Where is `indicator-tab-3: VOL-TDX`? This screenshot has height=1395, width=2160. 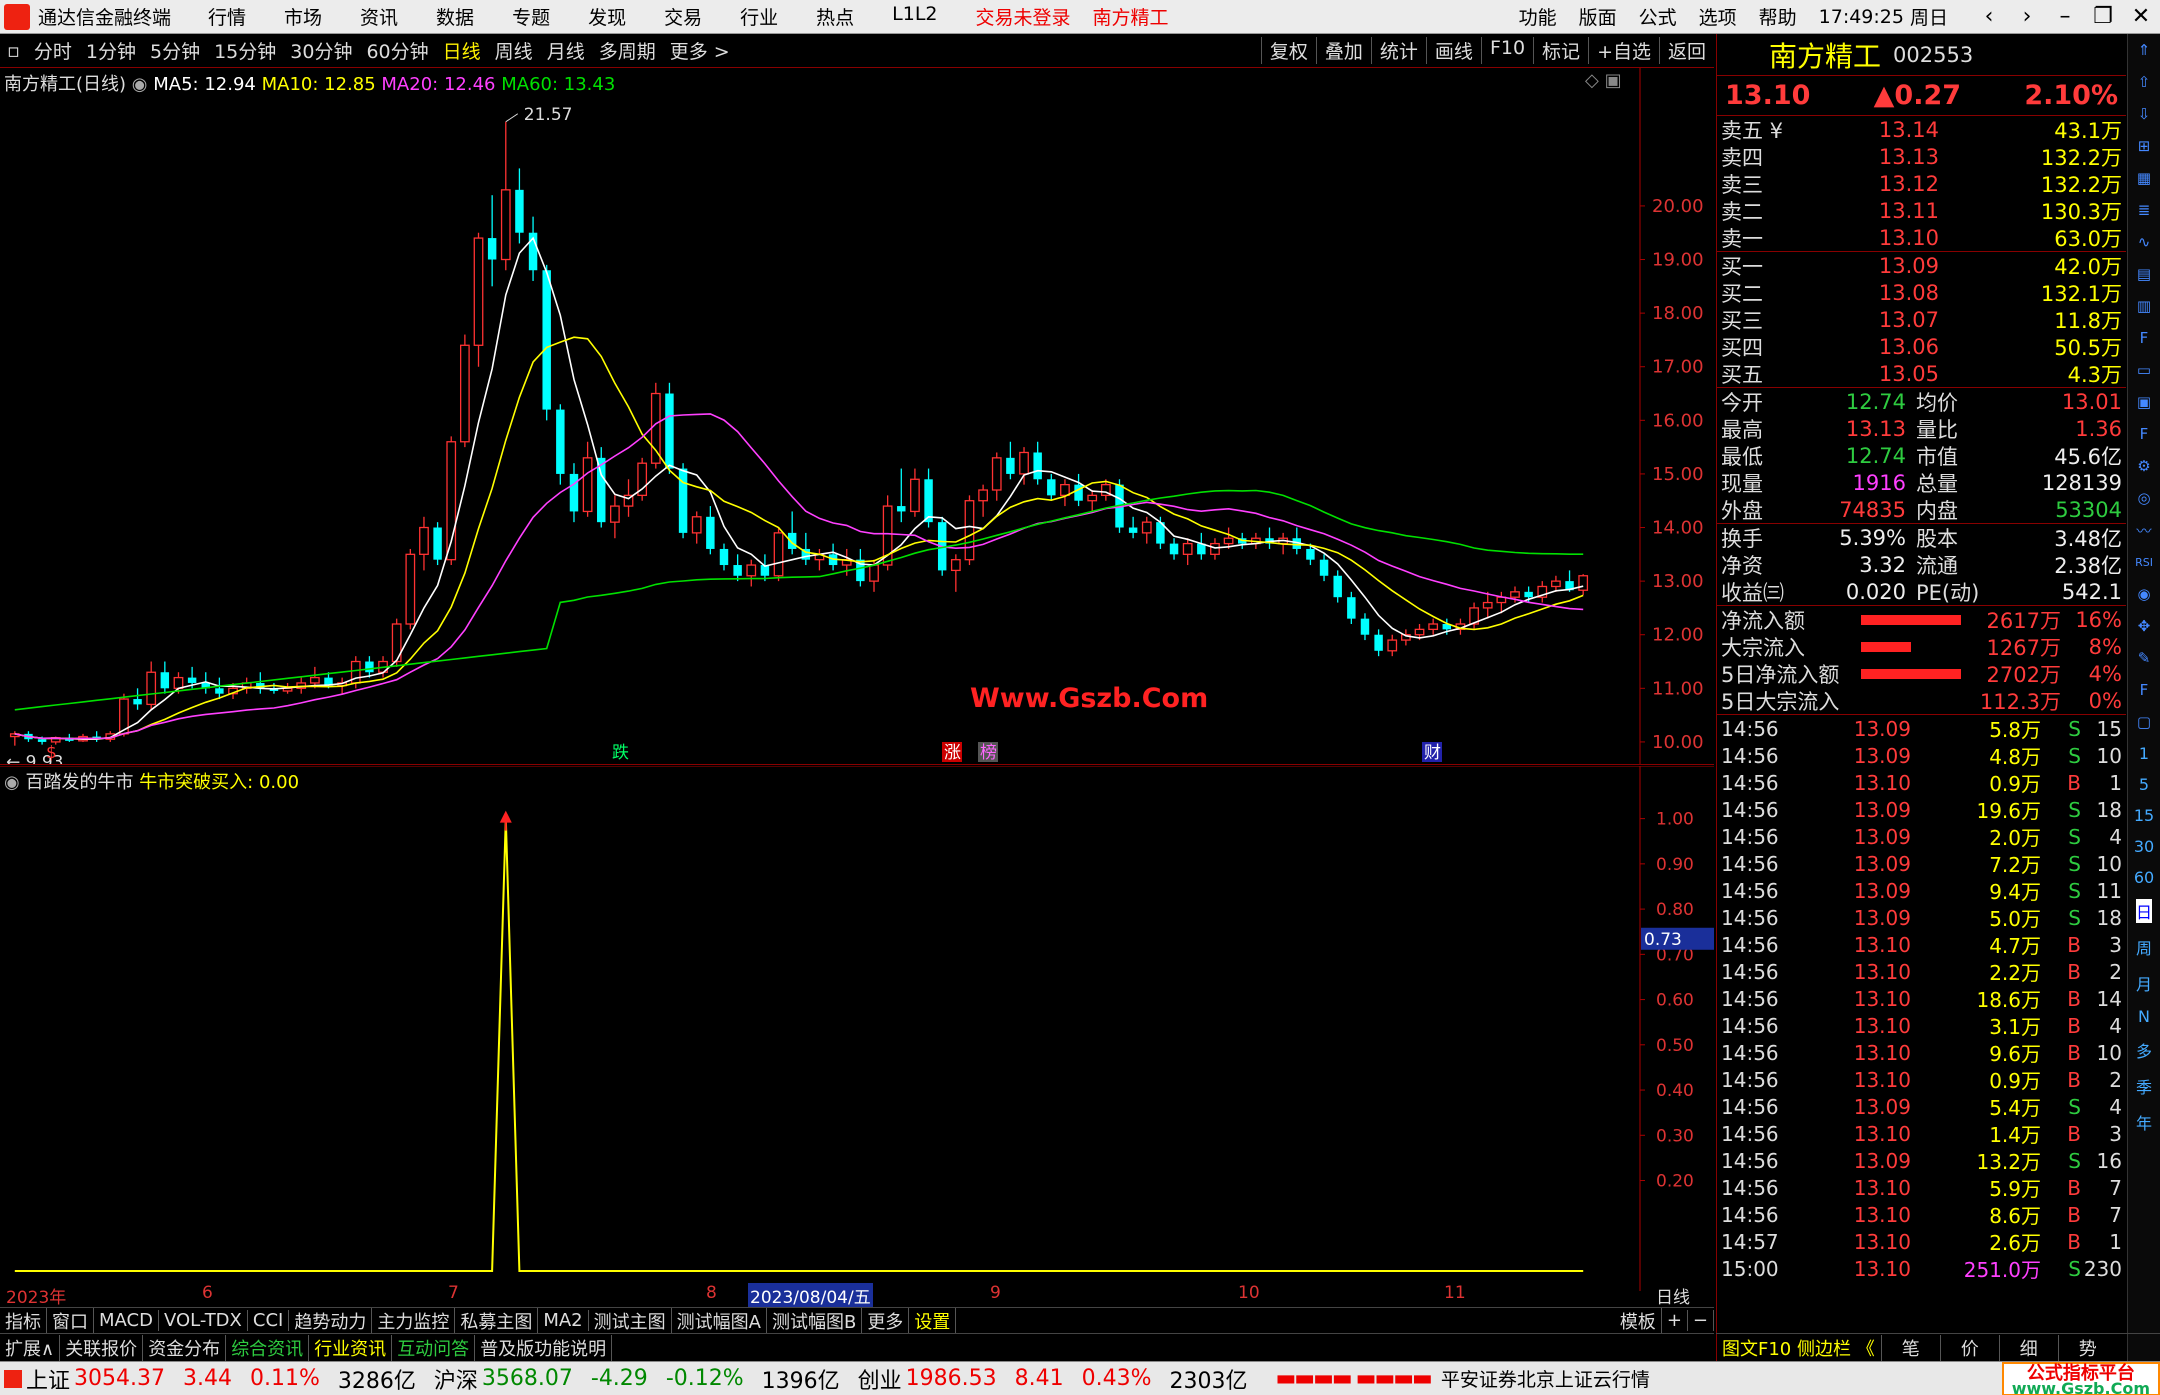 indicator-tab-3: VOL-TDX is located at coordinates (203, 1320).